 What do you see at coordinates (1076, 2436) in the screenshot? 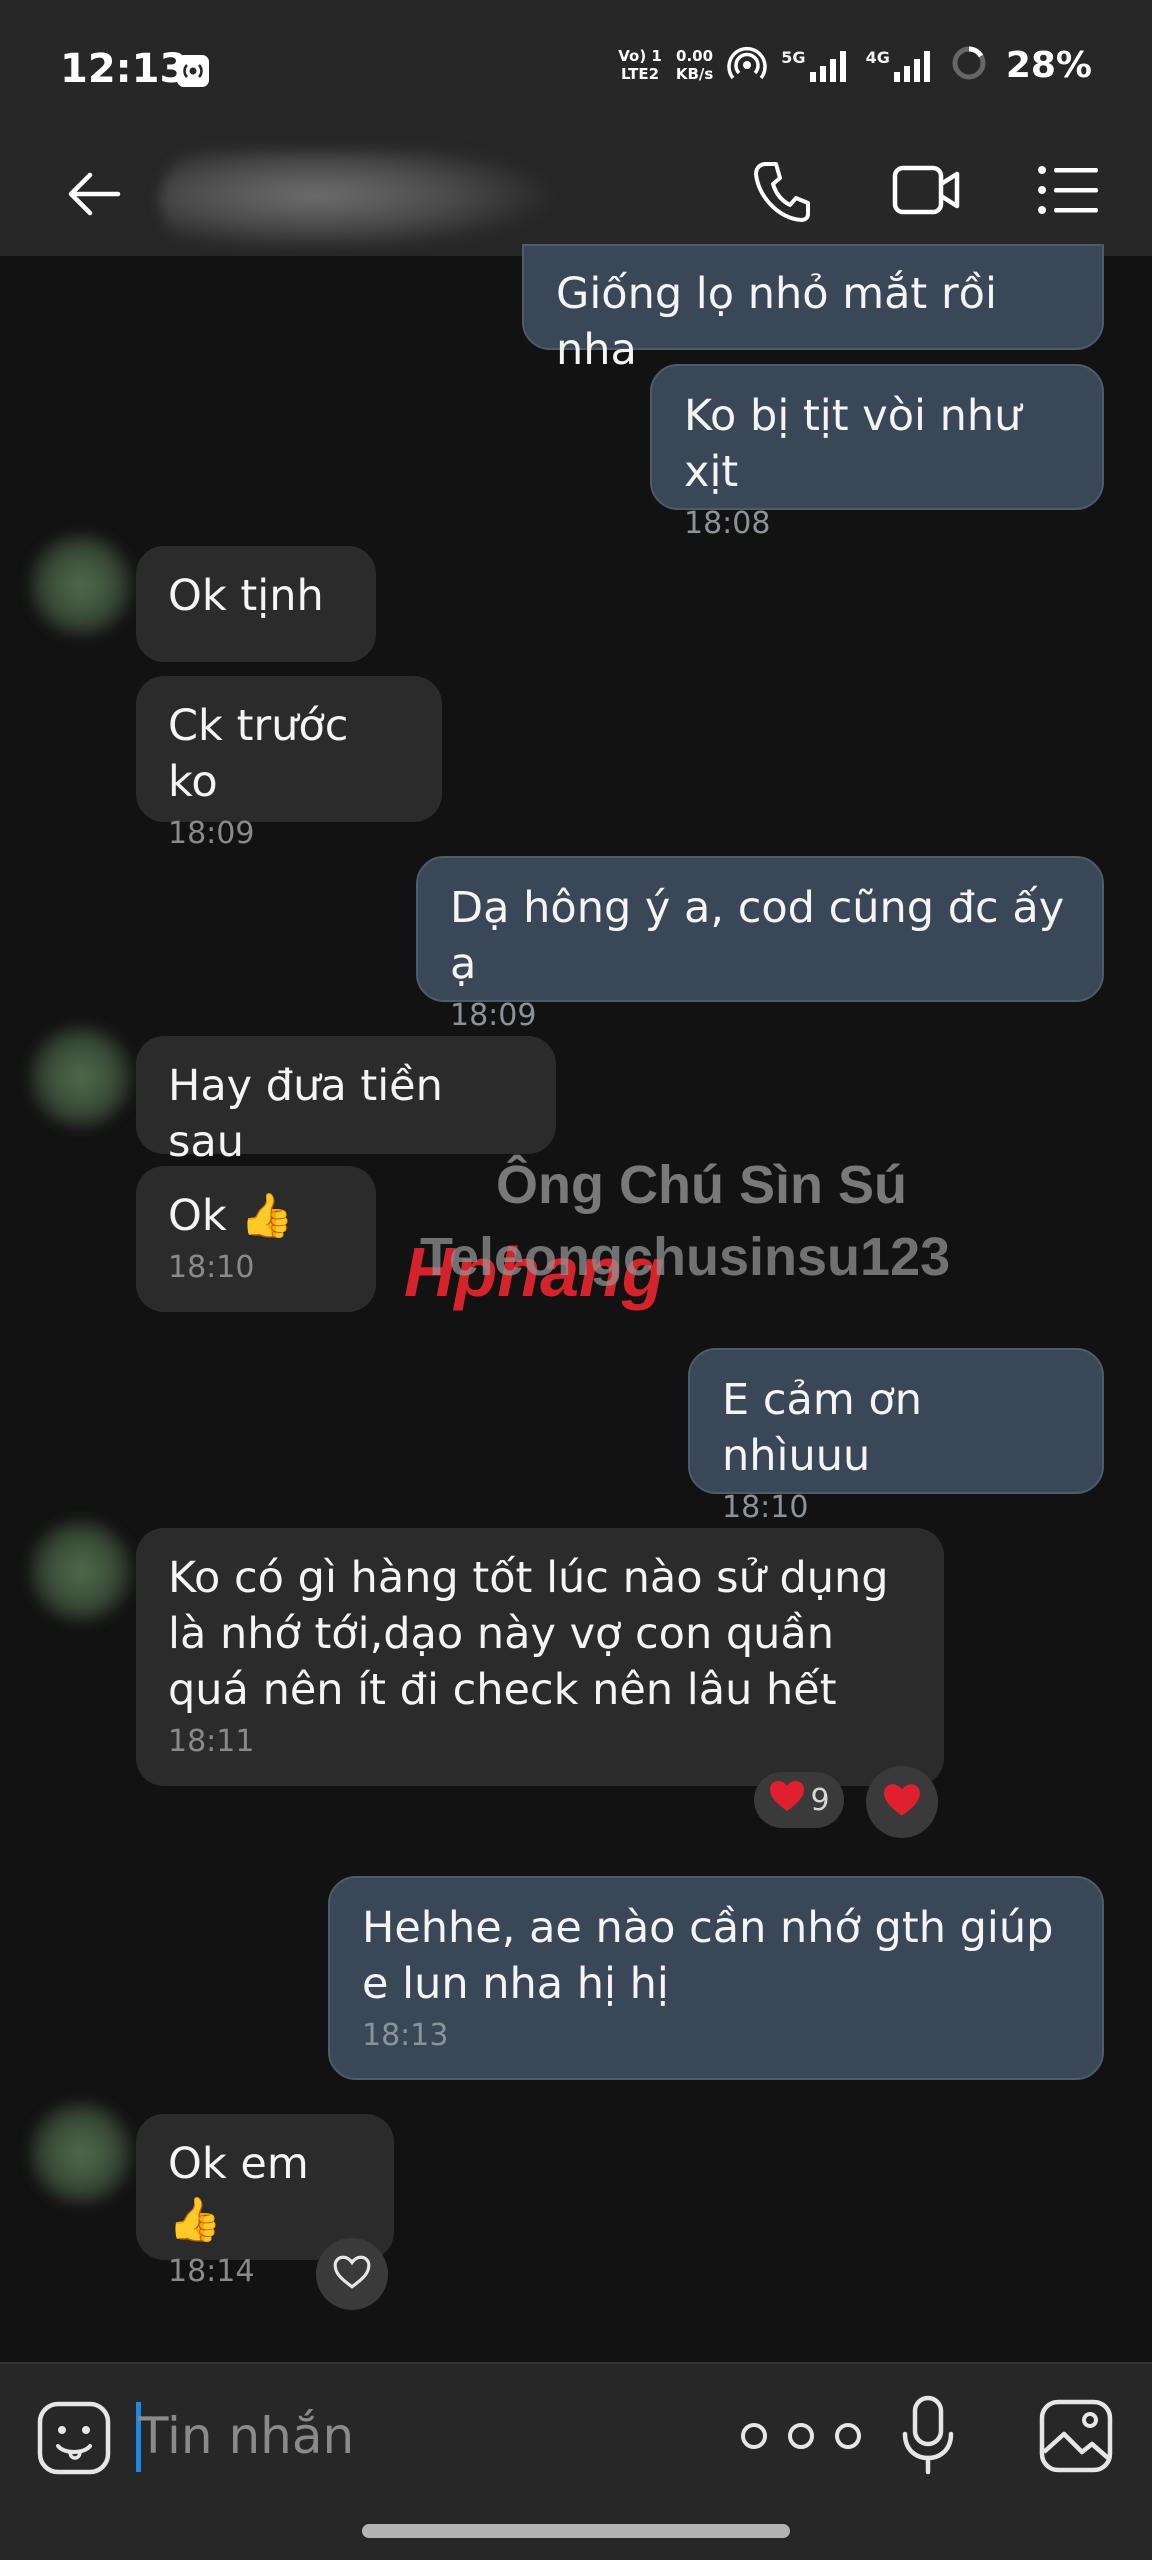
I see `image-gallery-icon` at bounding box center [1076, 2436].